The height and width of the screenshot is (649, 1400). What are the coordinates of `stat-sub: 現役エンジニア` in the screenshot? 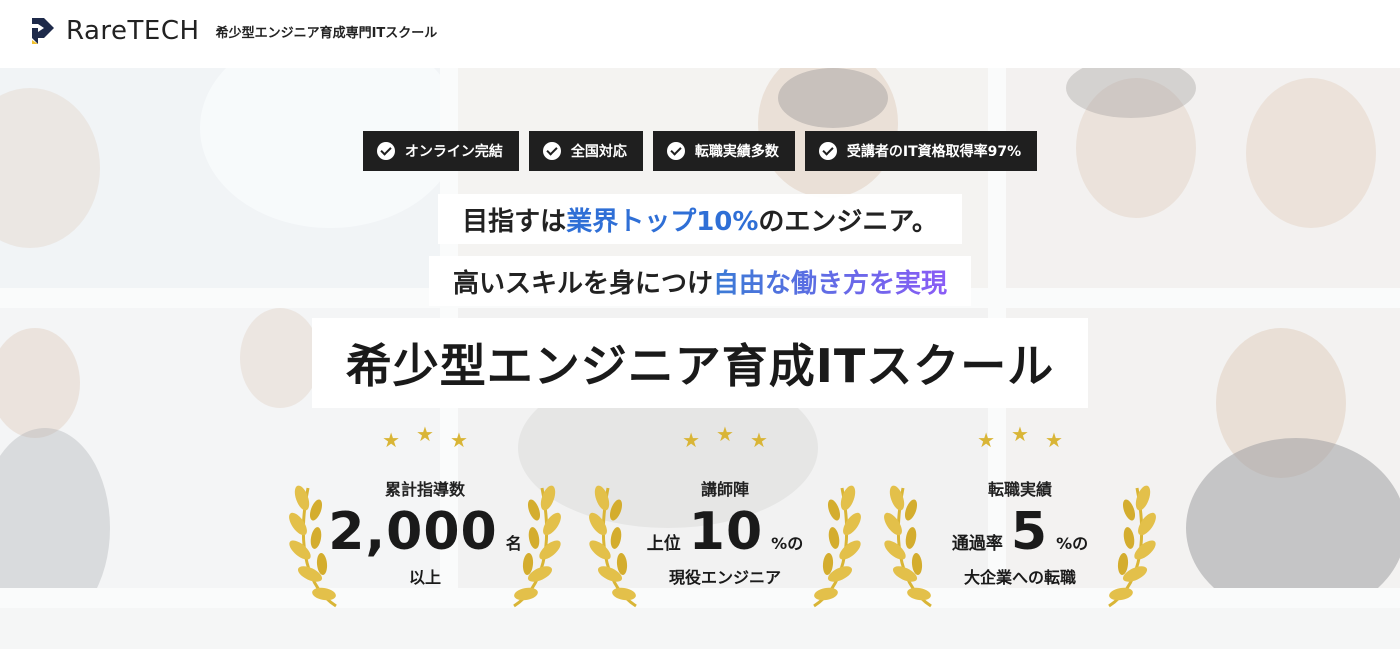 It's located at (724, 577).